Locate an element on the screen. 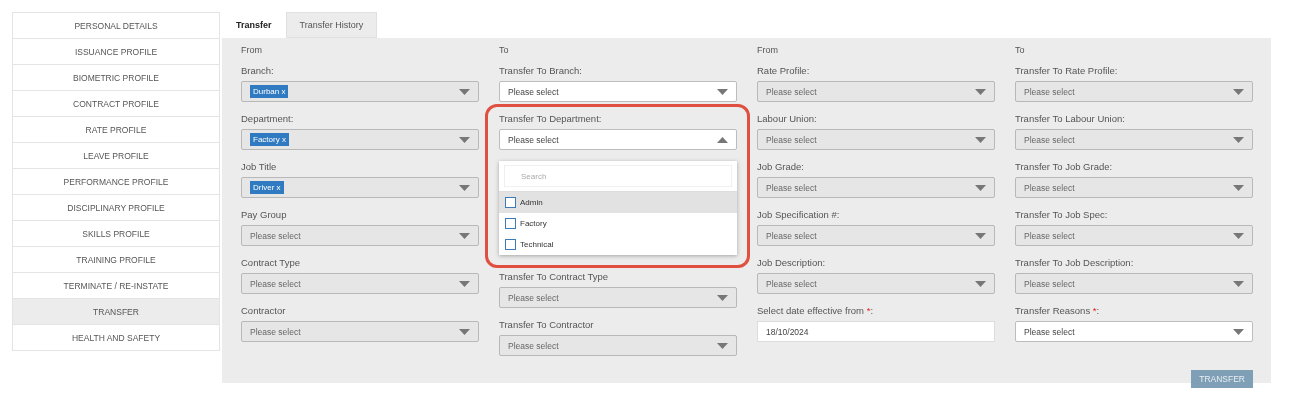  dropdown-option: Factory is located at coordinates (618, 223).